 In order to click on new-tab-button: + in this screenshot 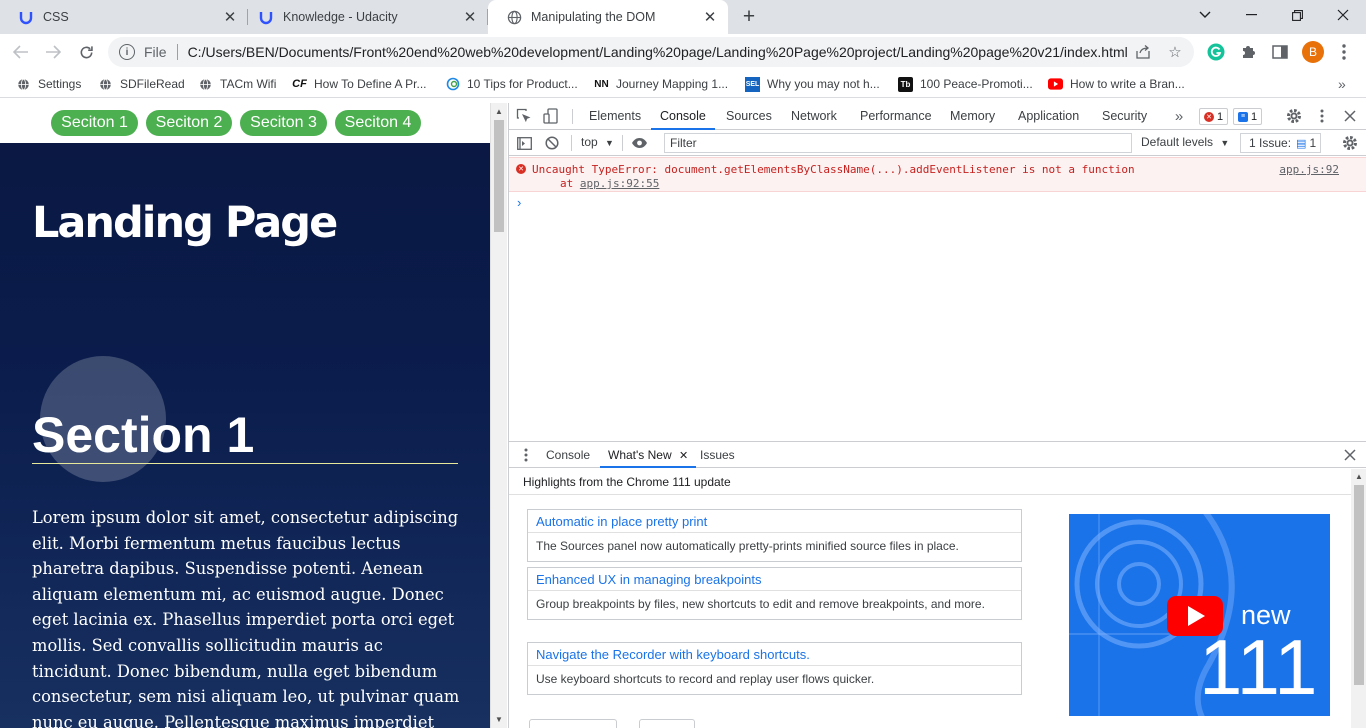, I will do `click(749, 16)`.